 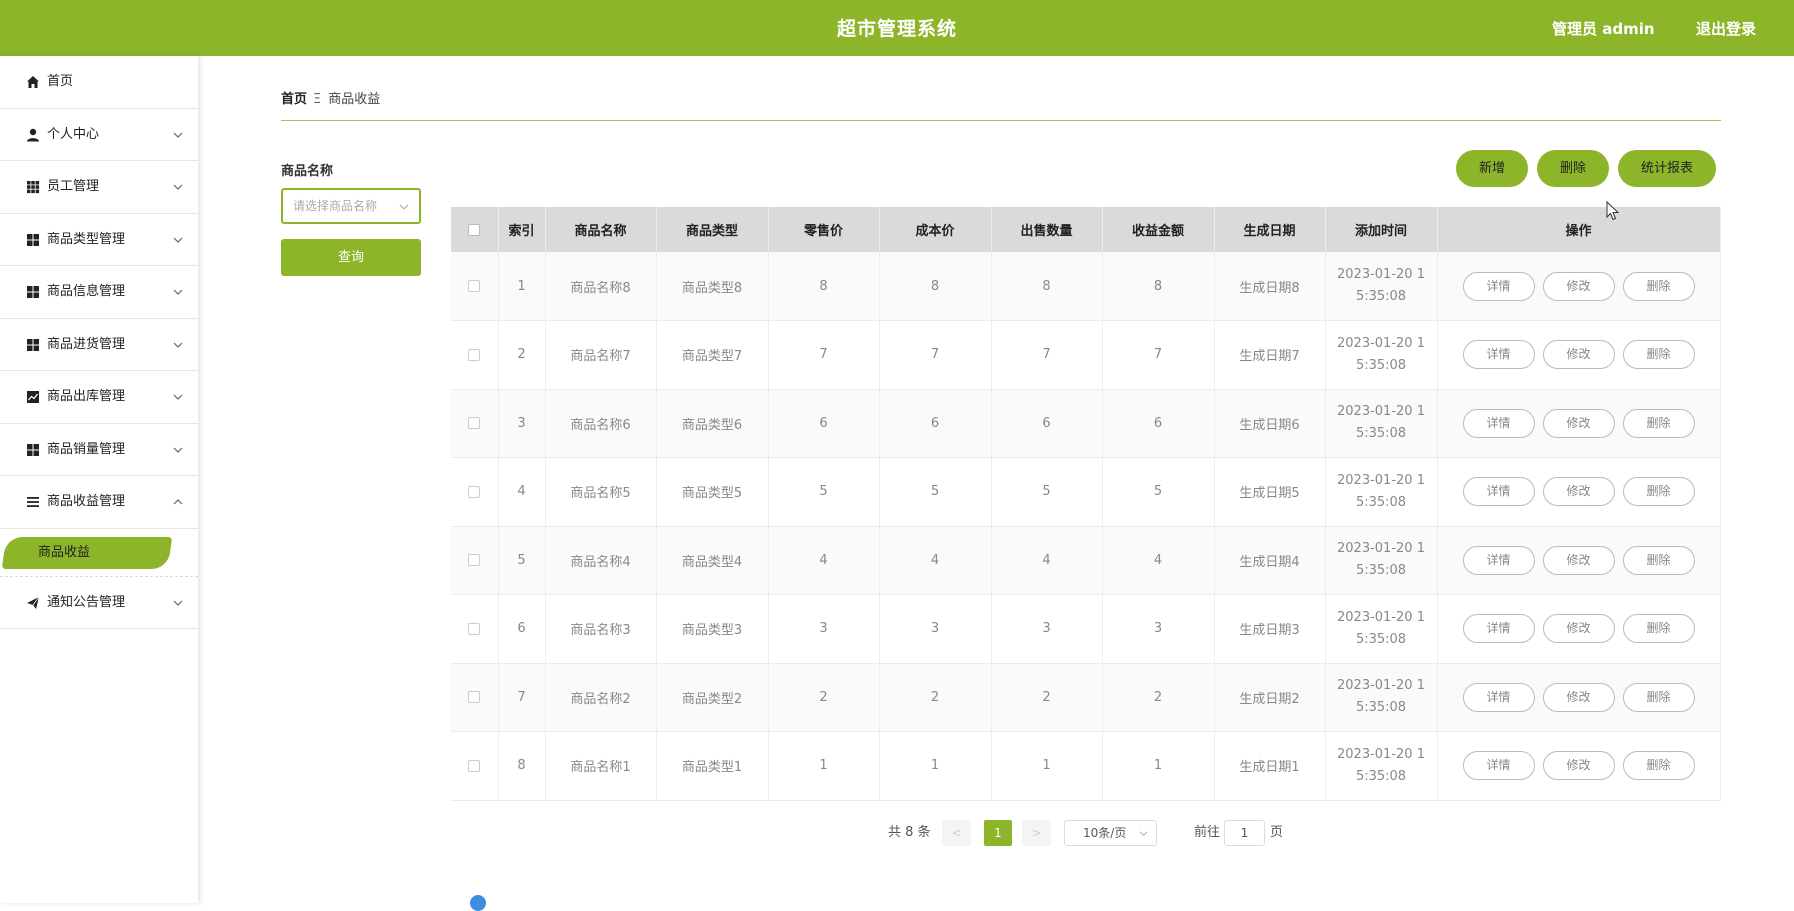 What do you see at coordinates (712, 229) in the screenshot?
I see `column-header: 商品类型` at bounding box center [712, 229].